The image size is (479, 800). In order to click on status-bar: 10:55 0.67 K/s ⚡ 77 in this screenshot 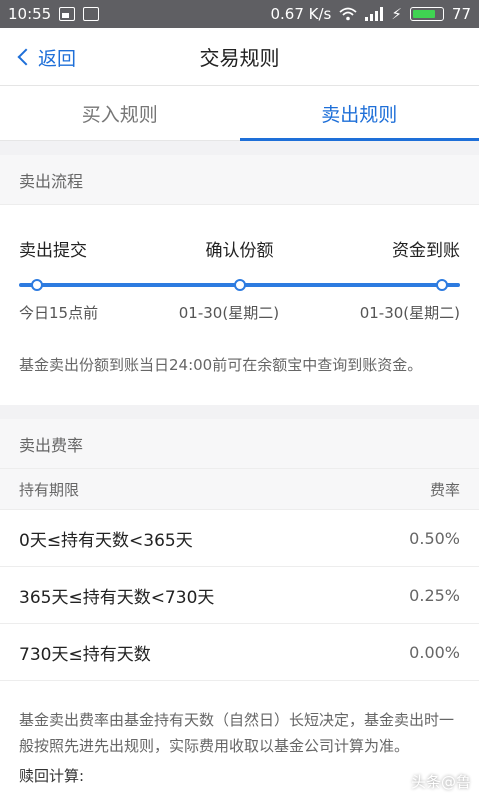, I will do `click(239, 14)`.